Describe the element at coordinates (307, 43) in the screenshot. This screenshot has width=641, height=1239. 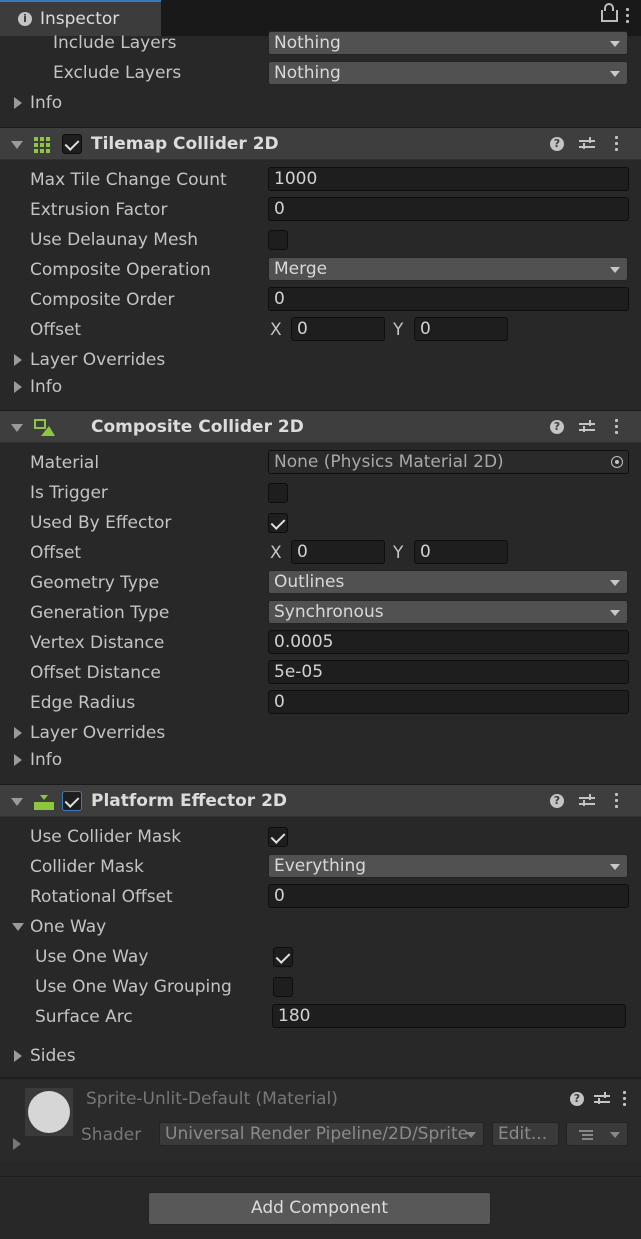
I see `include-layers-value: Nothing` at that location.